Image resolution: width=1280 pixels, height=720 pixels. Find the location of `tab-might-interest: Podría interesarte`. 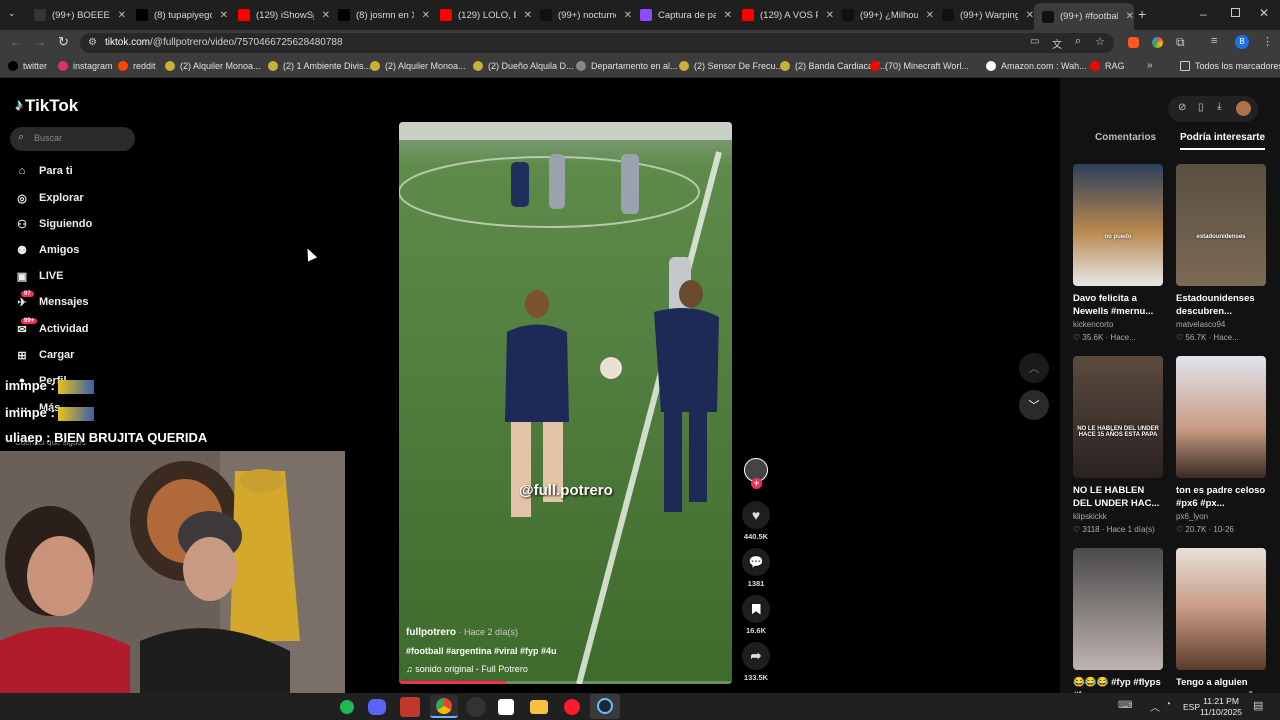

tab-might-interest: Podría interesarte is located at coordinates (1223, 141).